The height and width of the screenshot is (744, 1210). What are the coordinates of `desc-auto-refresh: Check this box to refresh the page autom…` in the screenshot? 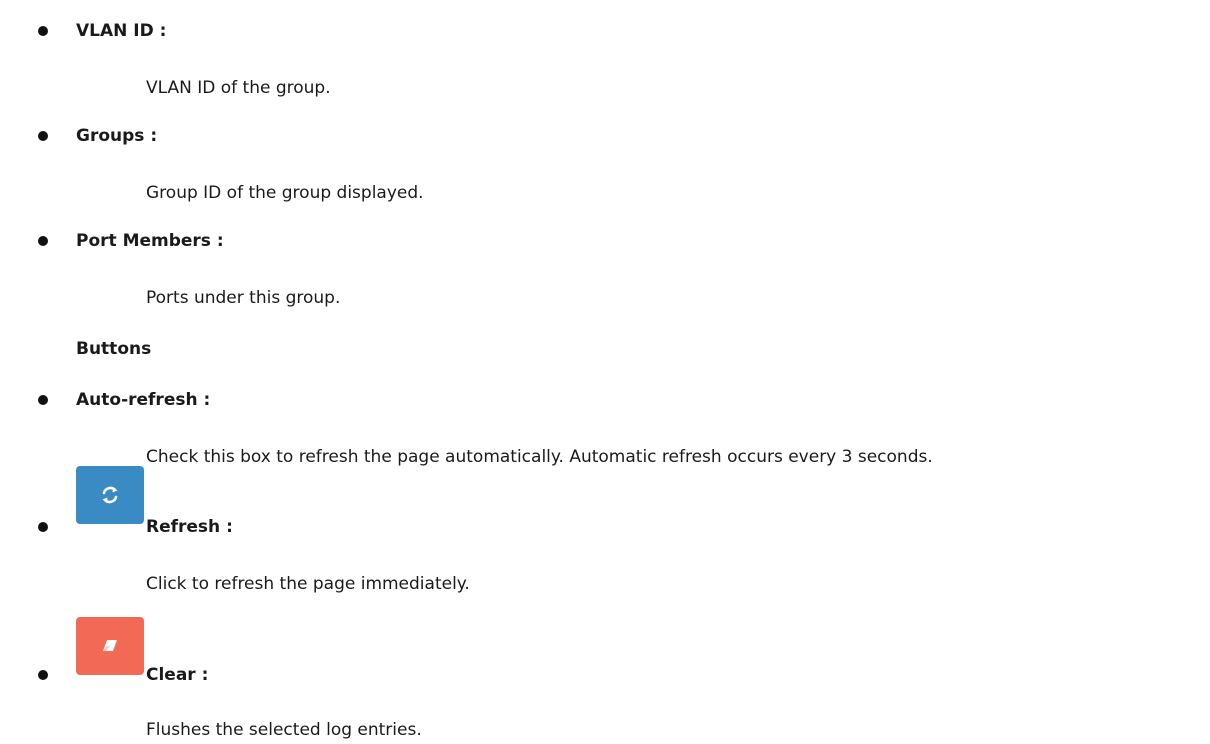 It's located at (539, 457).